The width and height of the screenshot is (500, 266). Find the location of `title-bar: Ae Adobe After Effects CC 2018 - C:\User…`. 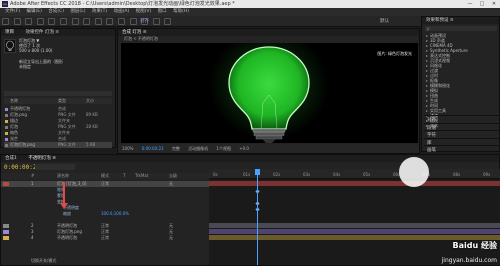

title-bar: Ae Adobe After Effects CC 2018 - C:\User… is located at coordinates (250, 4).